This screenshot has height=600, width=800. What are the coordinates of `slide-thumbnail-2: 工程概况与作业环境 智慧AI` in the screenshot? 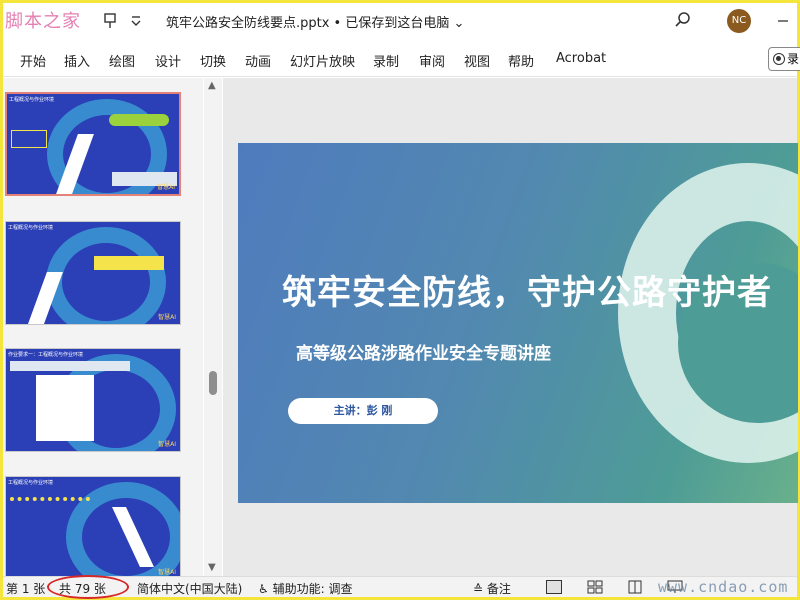 It's located at (93, 273).